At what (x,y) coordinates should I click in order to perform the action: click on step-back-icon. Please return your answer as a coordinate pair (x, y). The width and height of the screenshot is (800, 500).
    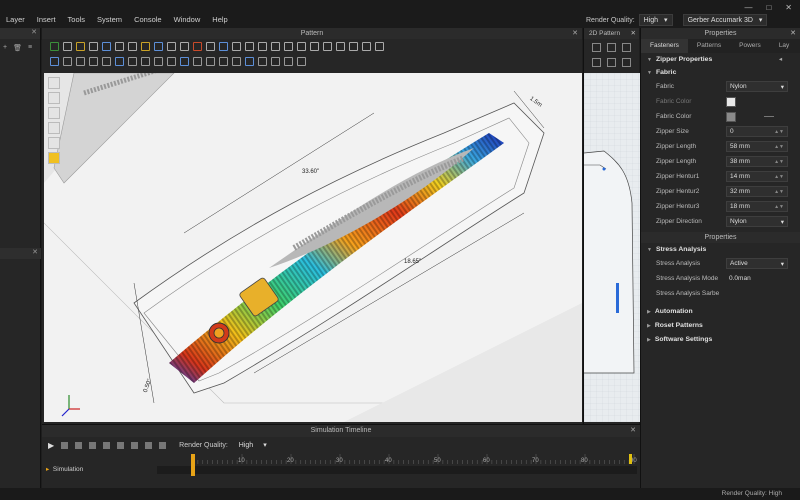
    Looking at the image, I should click on (79, 445).